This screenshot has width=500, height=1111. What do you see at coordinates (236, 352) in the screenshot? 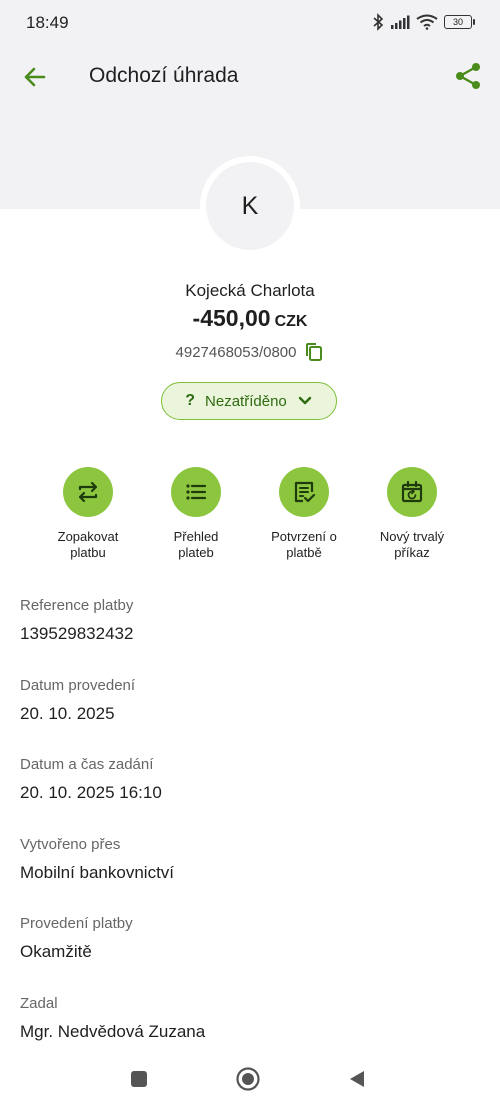
I see `account-number: 4927468053/0800` at bounding box center [236, 352].